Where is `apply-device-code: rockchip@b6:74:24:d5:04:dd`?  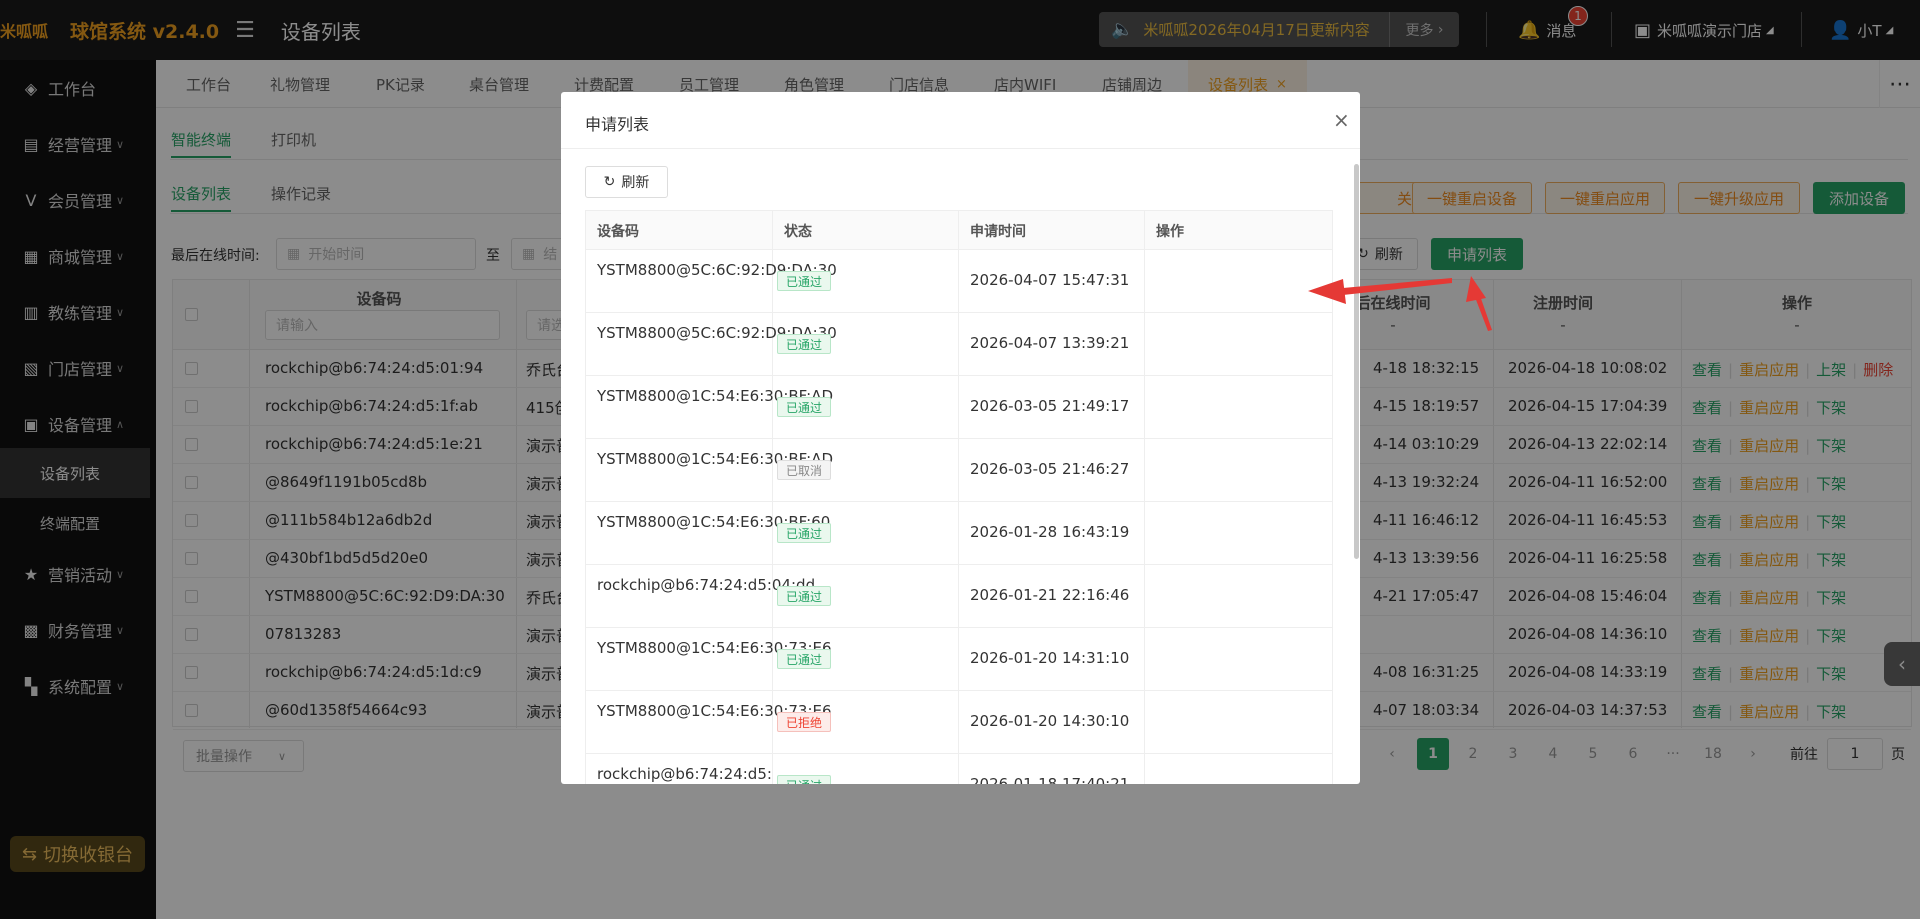 apply-device-code: rockchip@b6:74:24:d5:04:dd is located at coordinates (706, 585).